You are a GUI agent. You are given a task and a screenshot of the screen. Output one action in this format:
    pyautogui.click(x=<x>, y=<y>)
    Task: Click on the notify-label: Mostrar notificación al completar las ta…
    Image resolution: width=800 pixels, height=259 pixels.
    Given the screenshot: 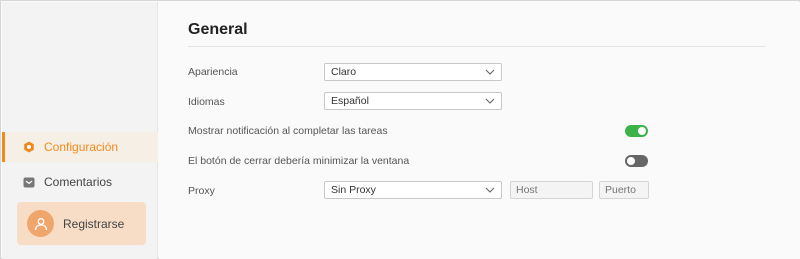 What is the action you would take?
    pyautogui.click(x=288, y=131)
    